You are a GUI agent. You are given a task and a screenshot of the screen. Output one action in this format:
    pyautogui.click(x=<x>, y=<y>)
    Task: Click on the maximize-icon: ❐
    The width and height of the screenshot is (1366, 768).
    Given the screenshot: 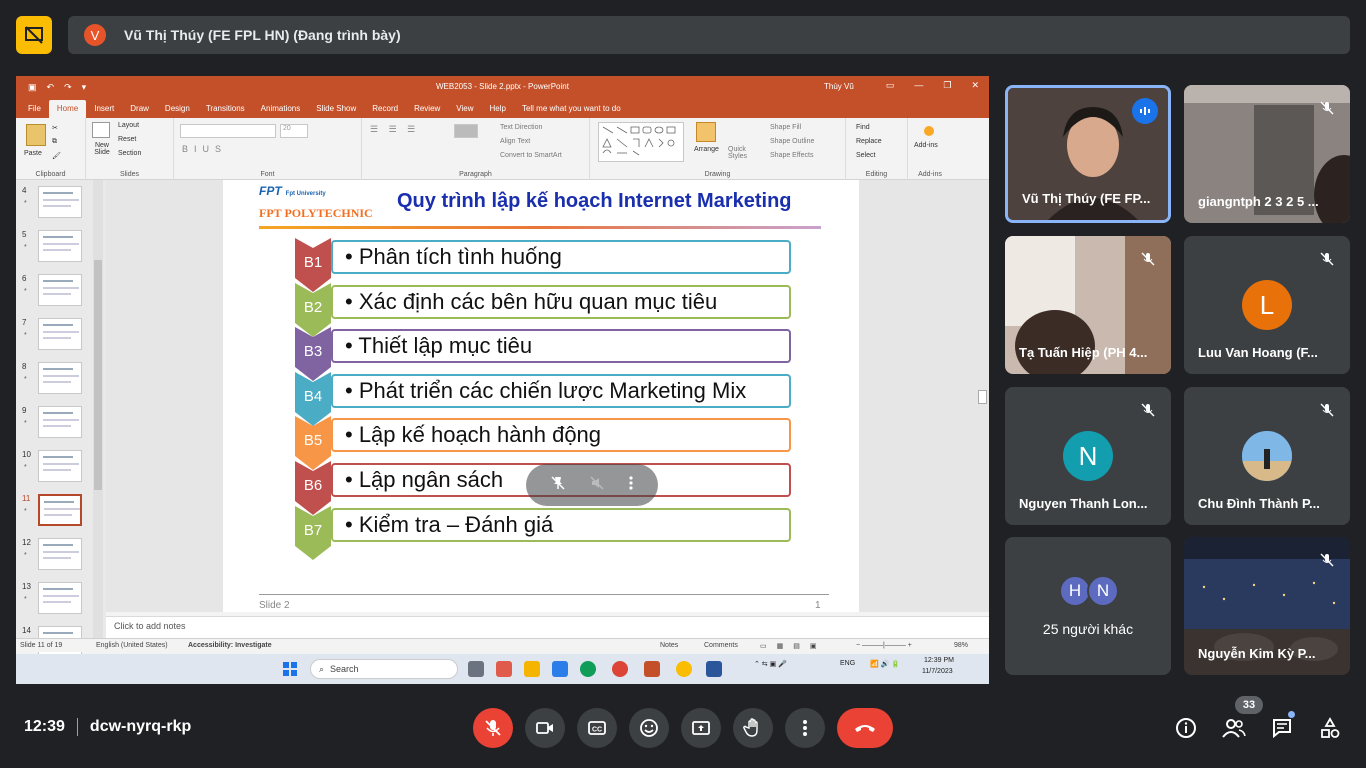 What is the action you would take?
    pyautogui.click(x=947, y=85)
    